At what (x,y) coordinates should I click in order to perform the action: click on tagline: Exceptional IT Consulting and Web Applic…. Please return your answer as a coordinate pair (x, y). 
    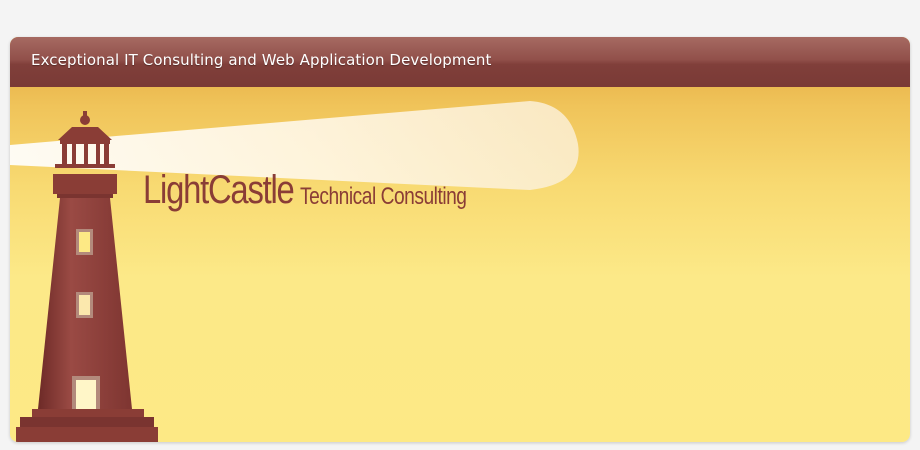
    Looking at the image, I should click on (261, 60).